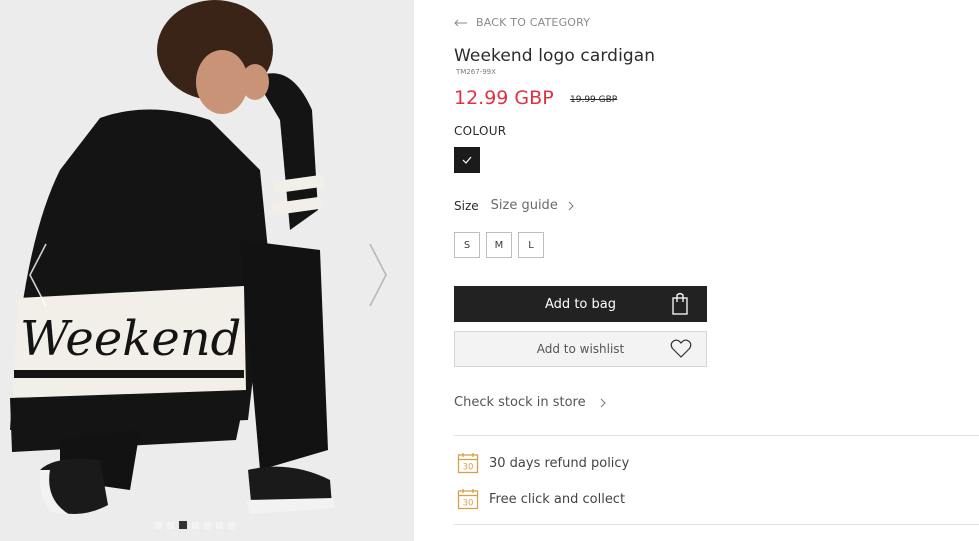 This screenshot has width=979, height=541. I want to click on back-to-category-label: BACK TO CATEGORY, so click(533, 22).